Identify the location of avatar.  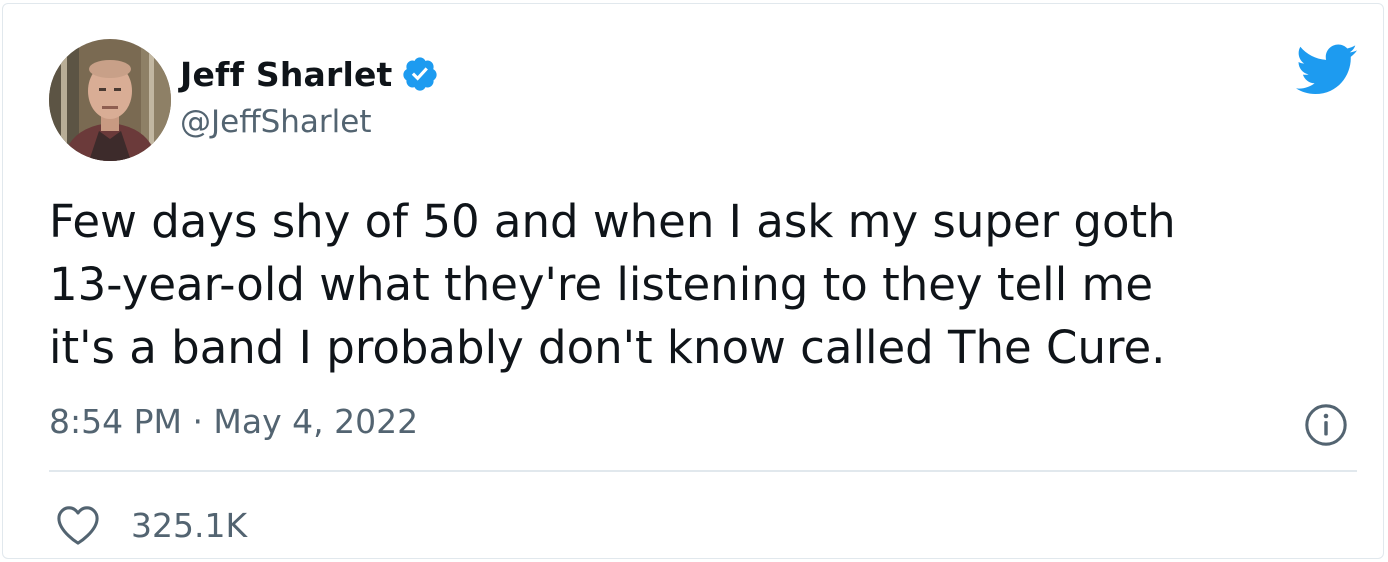
(110, 100).